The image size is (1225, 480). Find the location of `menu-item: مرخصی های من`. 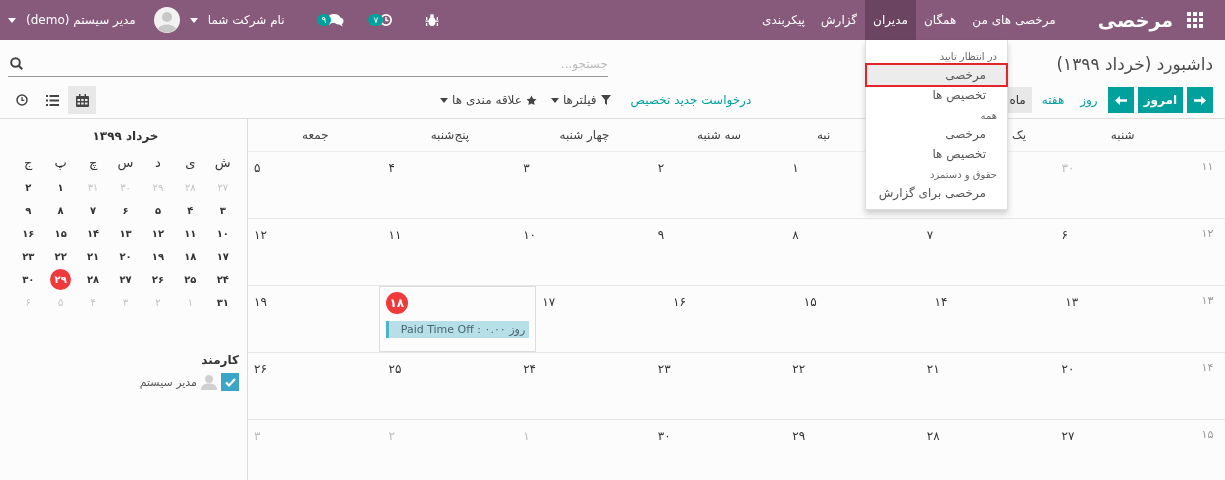

menu-item: مرخصی های من is located at coordinates (1014, 20).